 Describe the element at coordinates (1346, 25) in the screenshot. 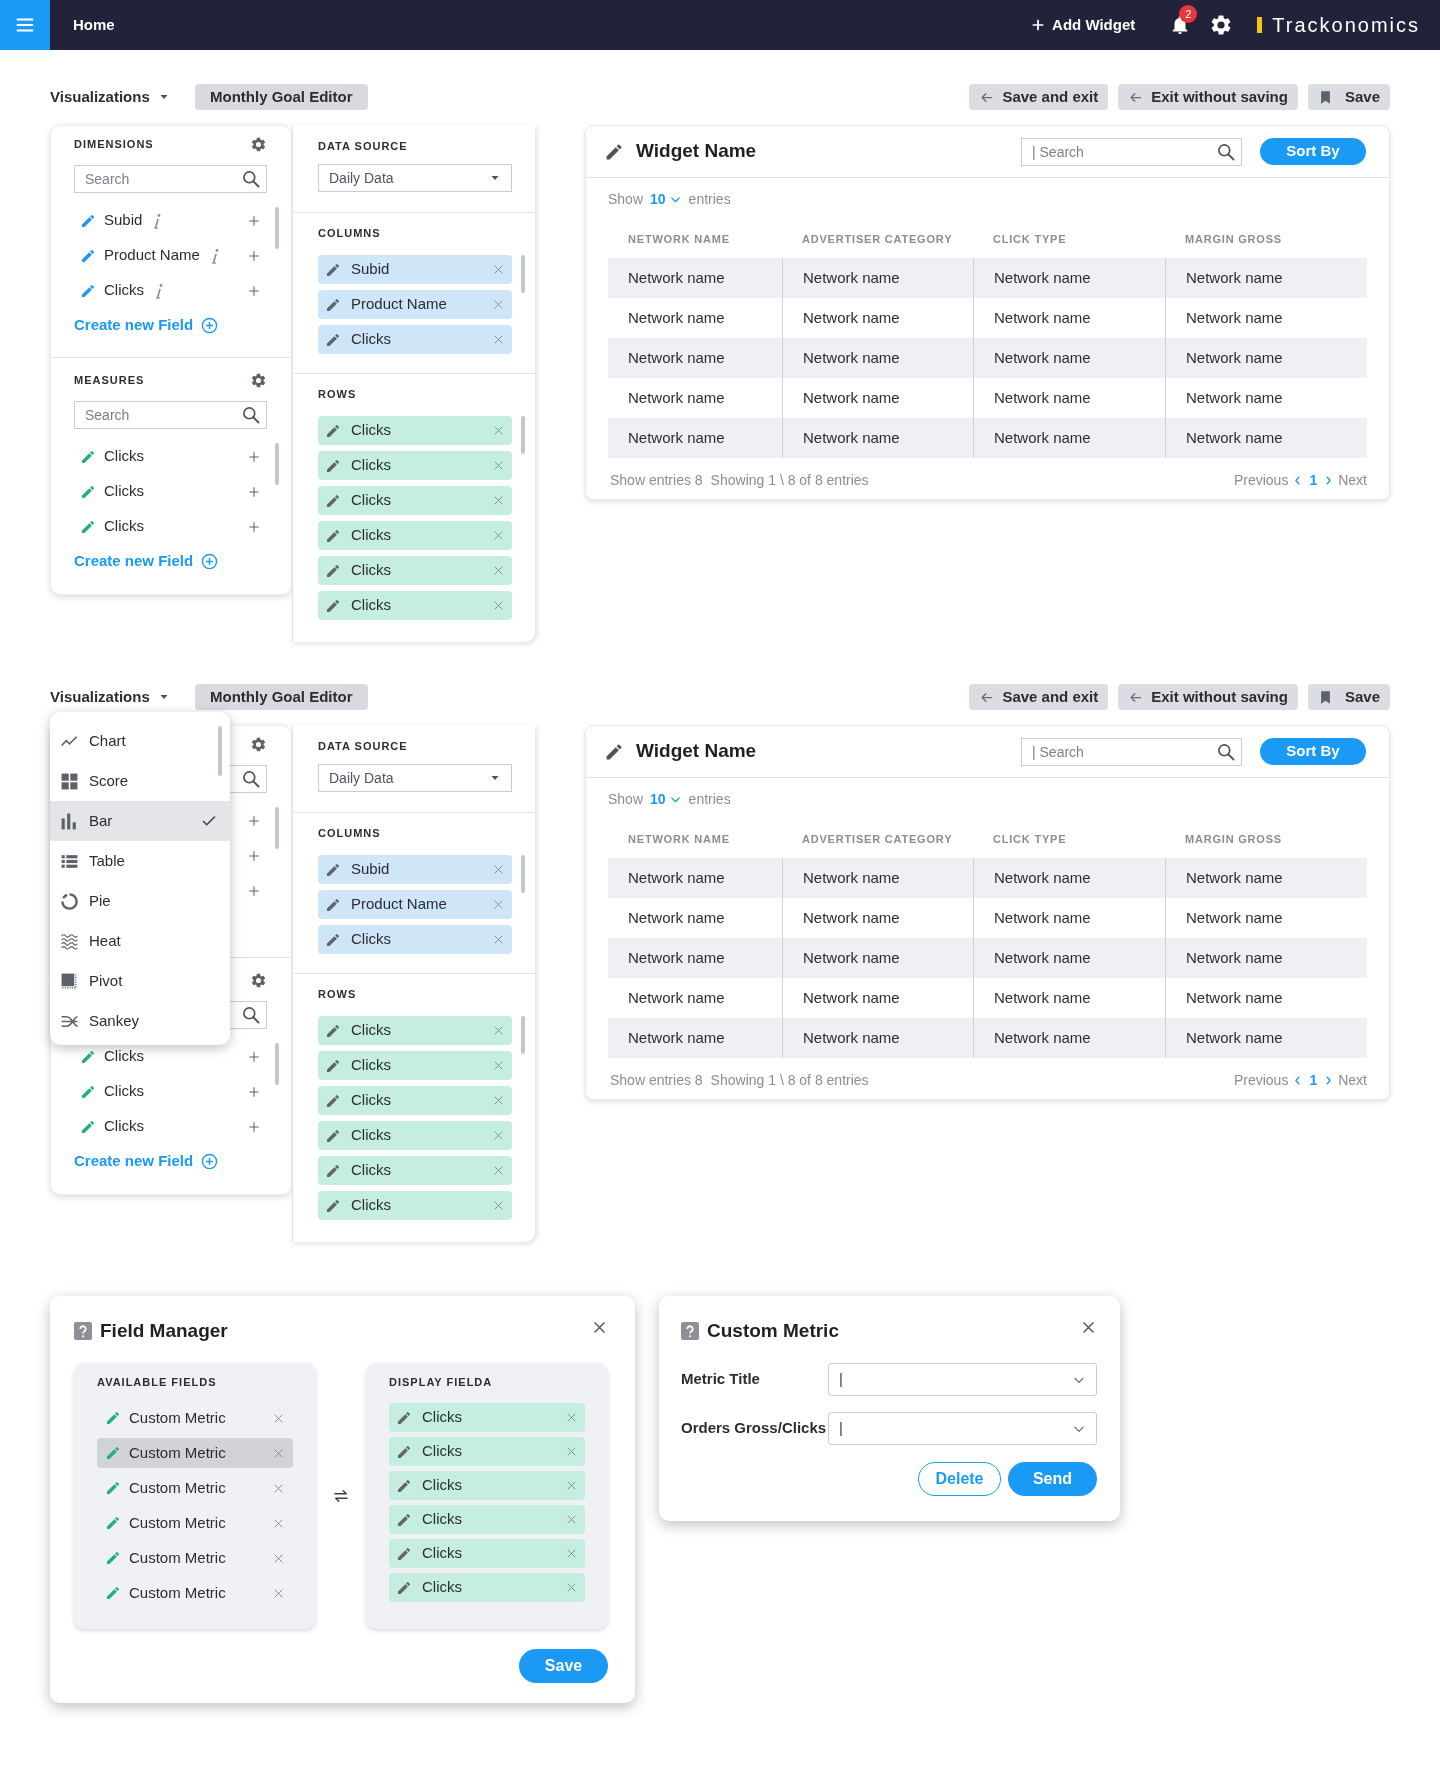

I see `brand-name: Trackonomics` at that location.